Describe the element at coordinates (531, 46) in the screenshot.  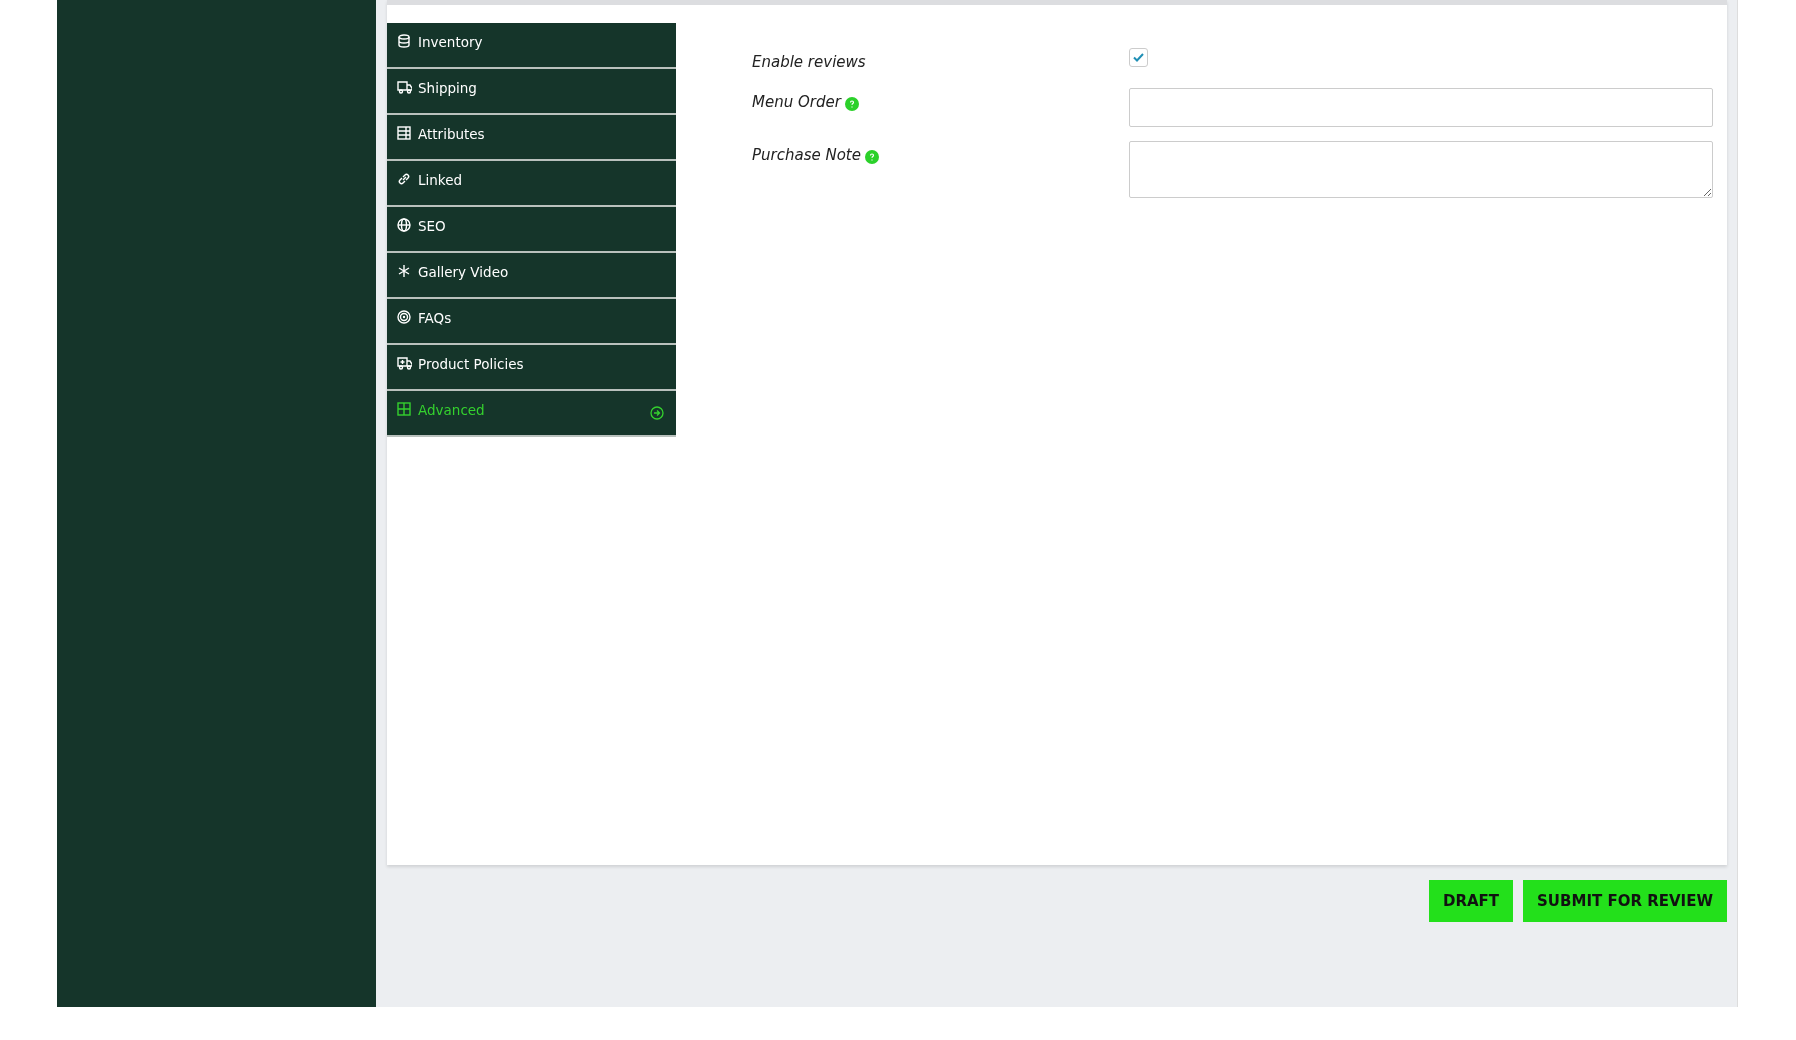
I see `tab: Inventory` at that location.